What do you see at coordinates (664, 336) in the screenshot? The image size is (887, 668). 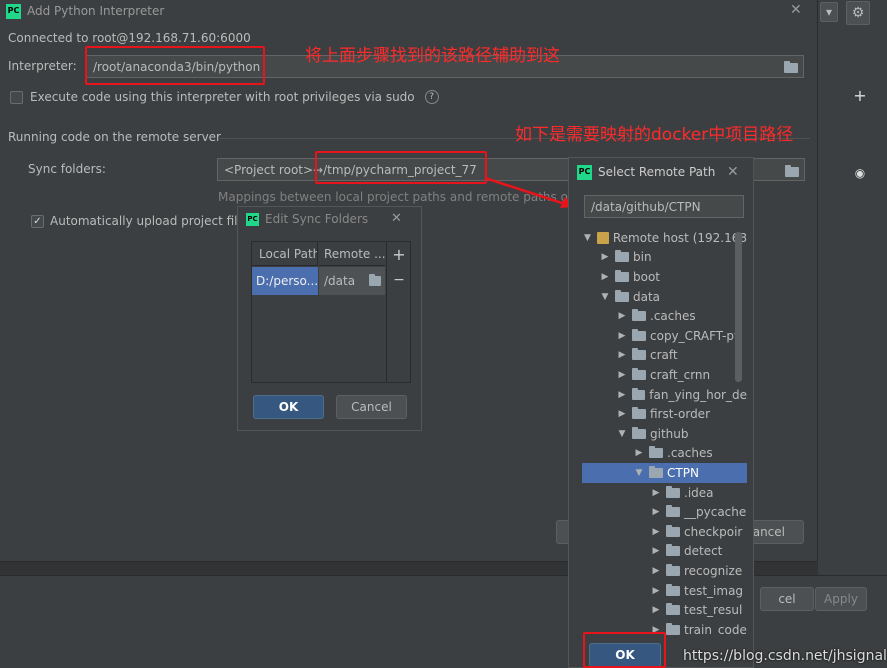 I see `tree-item: ▶ copy_CRAFT-py` at bounding box center [664, 336].